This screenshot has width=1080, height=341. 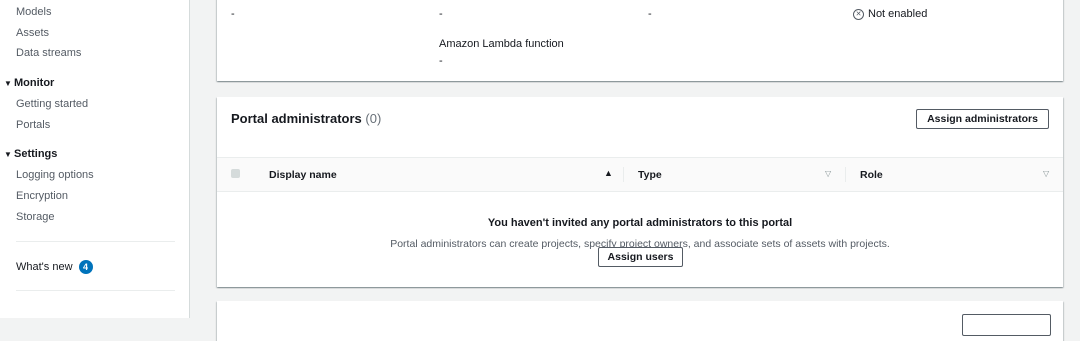 What do you see at coordinates (501, 44) in the screenshot?
I see `lambda-function-label: Amazon Lambda function` at bounding box center [501, 44].